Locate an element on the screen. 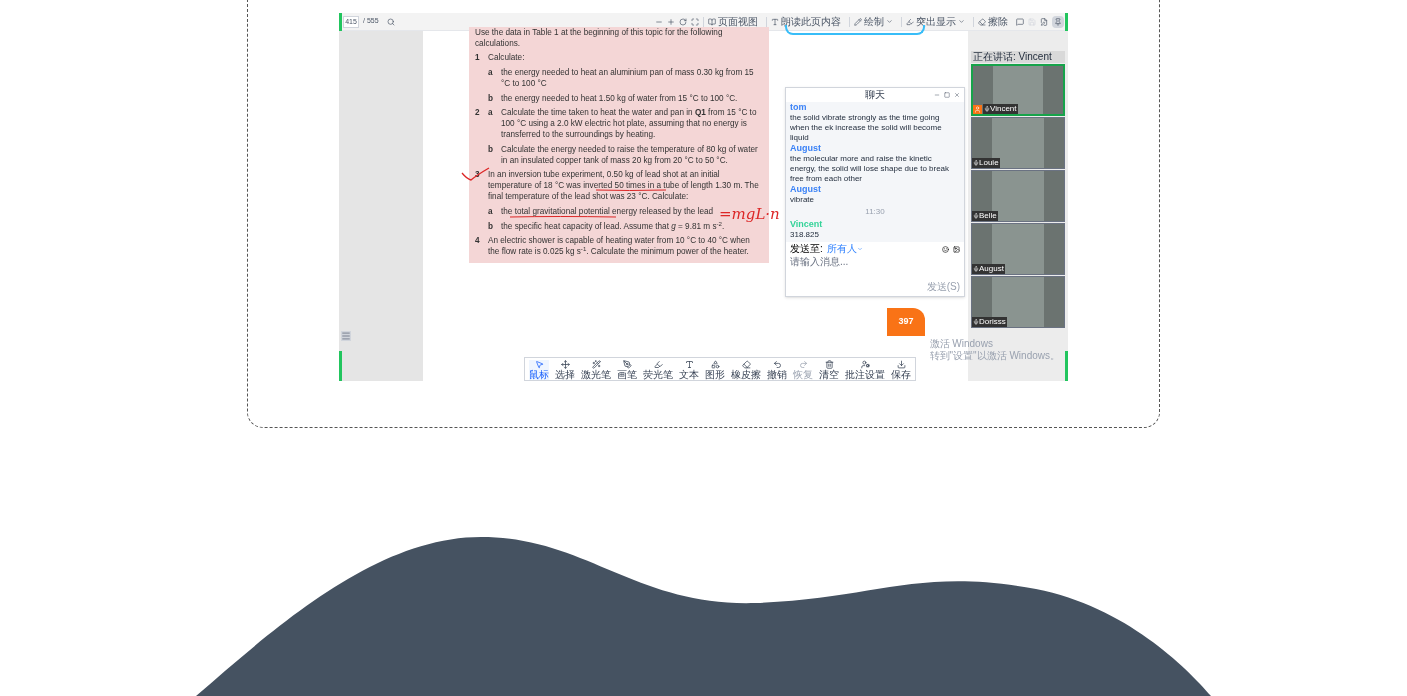  maximize-icon is located at coordinates (947, 95).